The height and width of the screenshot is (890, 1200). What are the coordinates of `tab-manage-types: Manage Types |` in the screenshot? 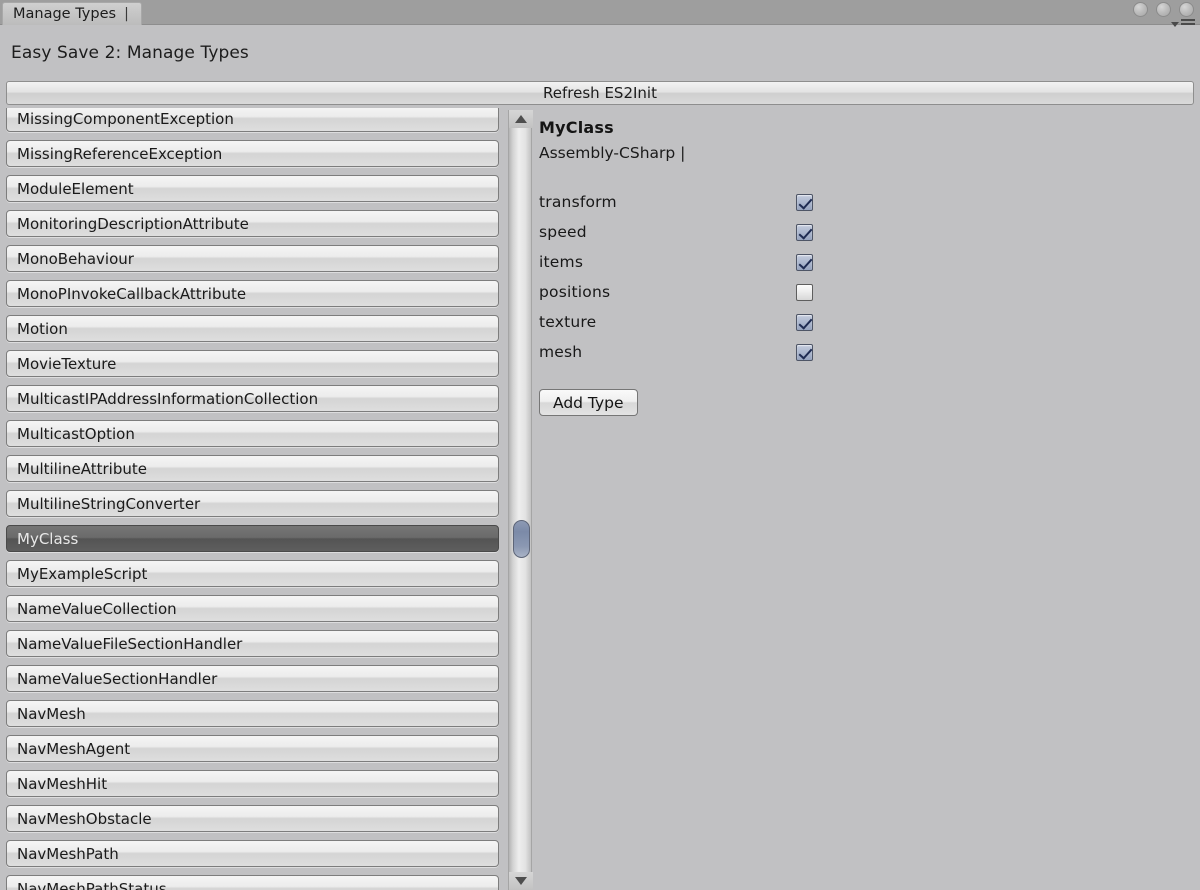 It's located at (72, 13).